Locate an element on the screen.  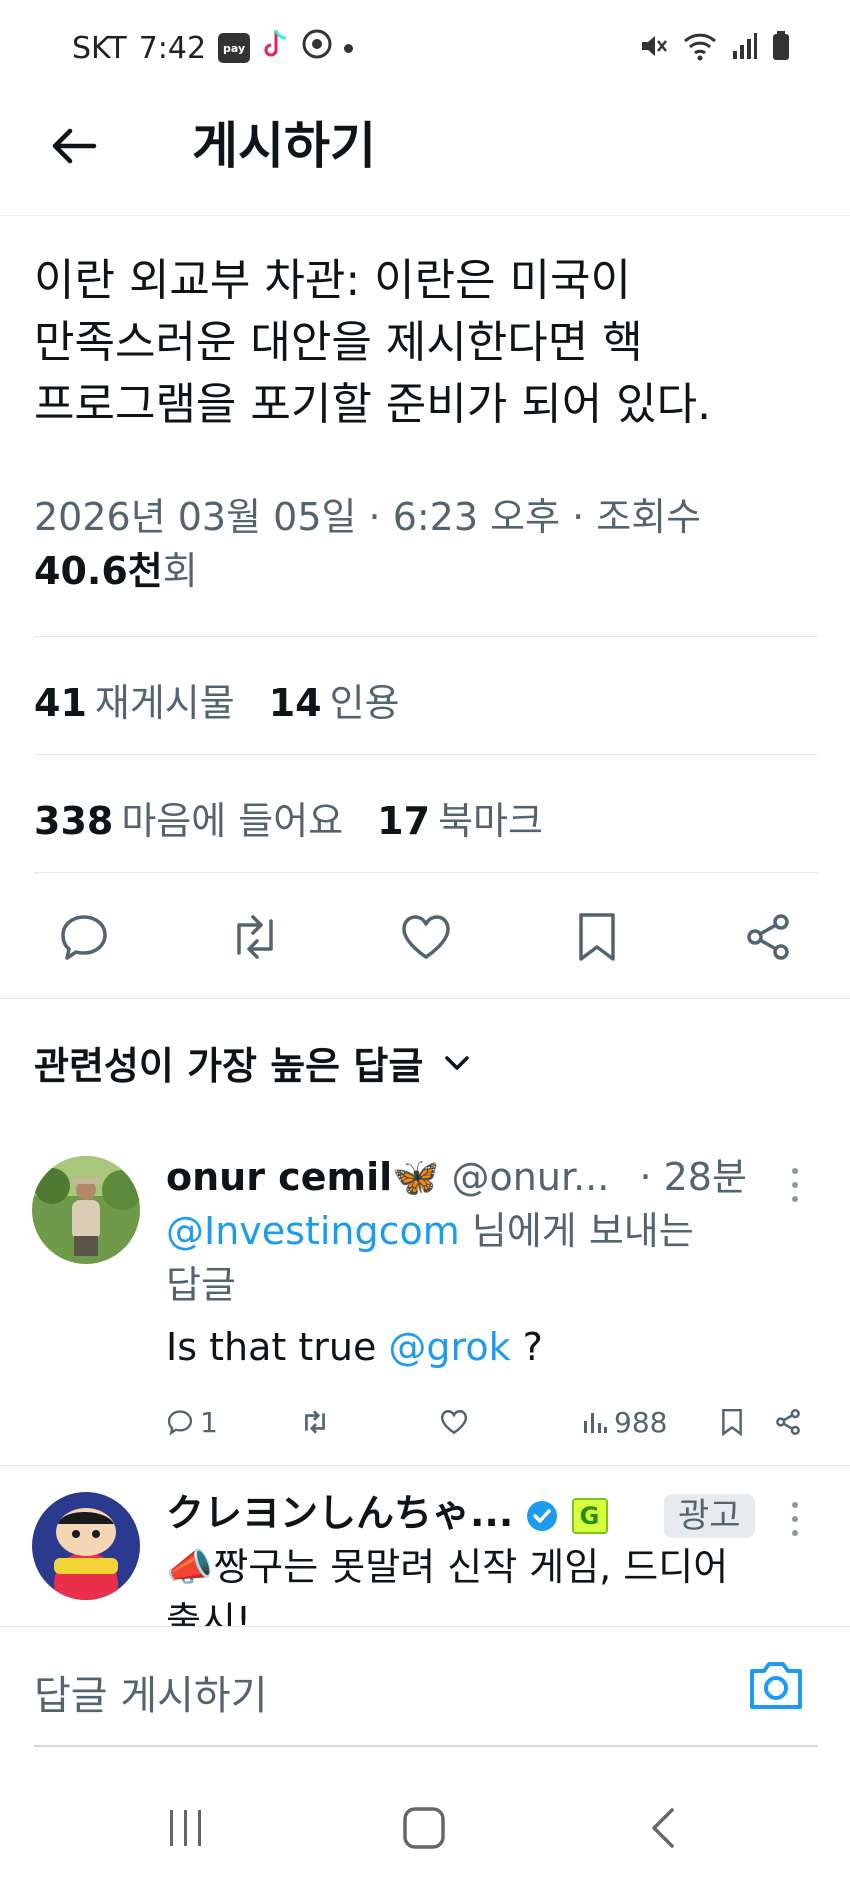
share-button is located at coordinates (768, 937).